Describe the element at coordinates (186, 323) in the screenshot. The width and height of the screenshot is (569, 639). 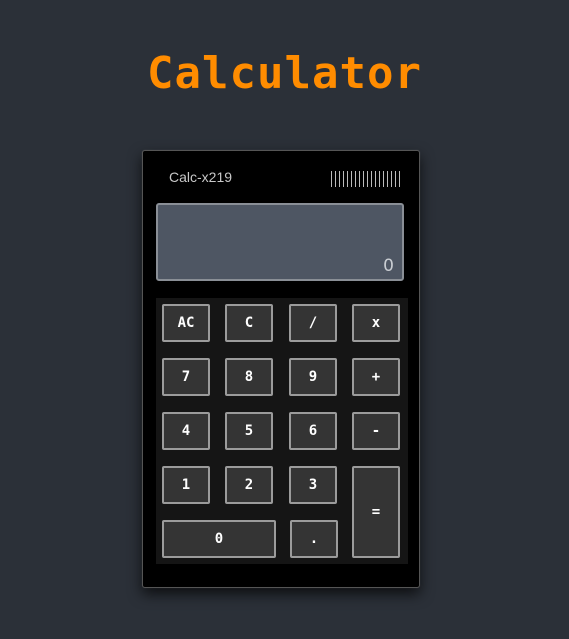
I see `ac-button: AC` at that location.